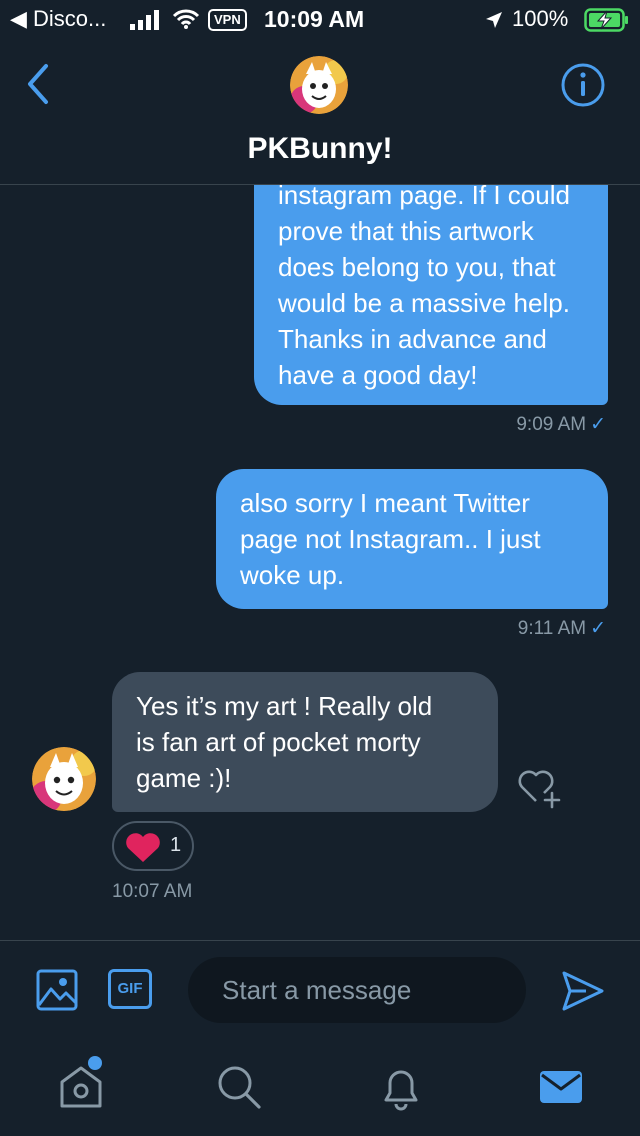 The width and height of the screenshot is (640, 1136). I want to click on conversation-header: PKBunny!, so click(320, 112).